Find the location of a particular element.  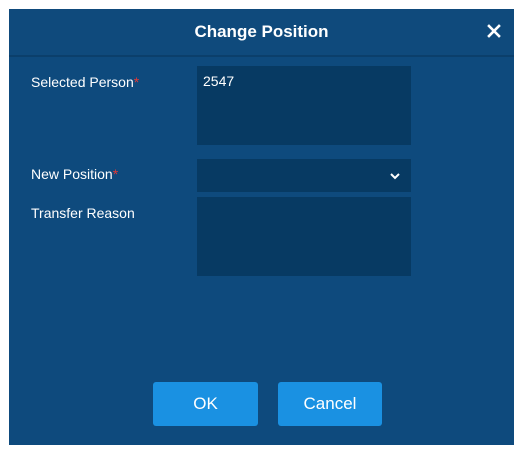

transfer-reason-label: Transfer Reason is located at coordinates (83, 213).